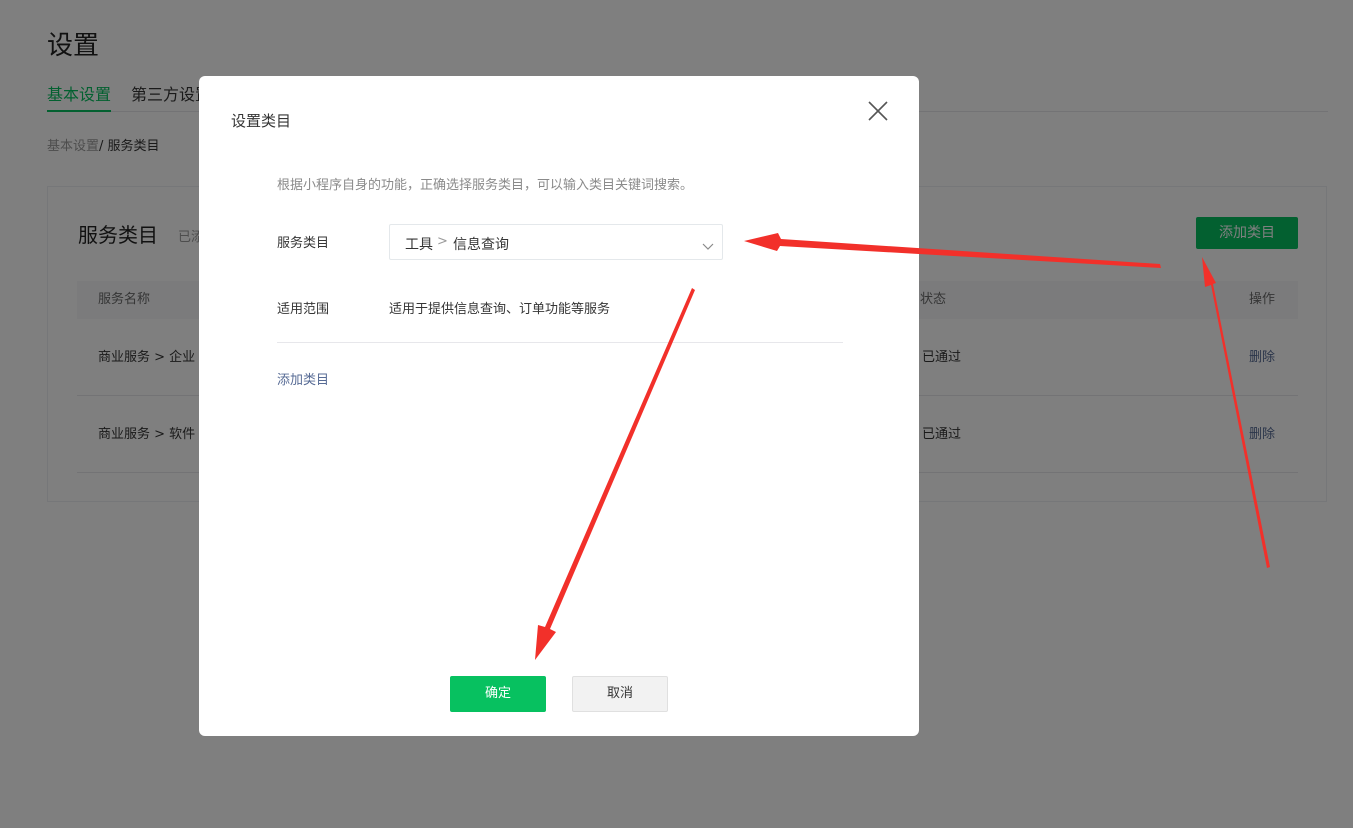 This screenshot has height=828, width=1353. Describe the element at coordinates (500, 309) in the screenshot. I see `scope-value: 适用于提供信息查询、订单功能等服务` at that location.